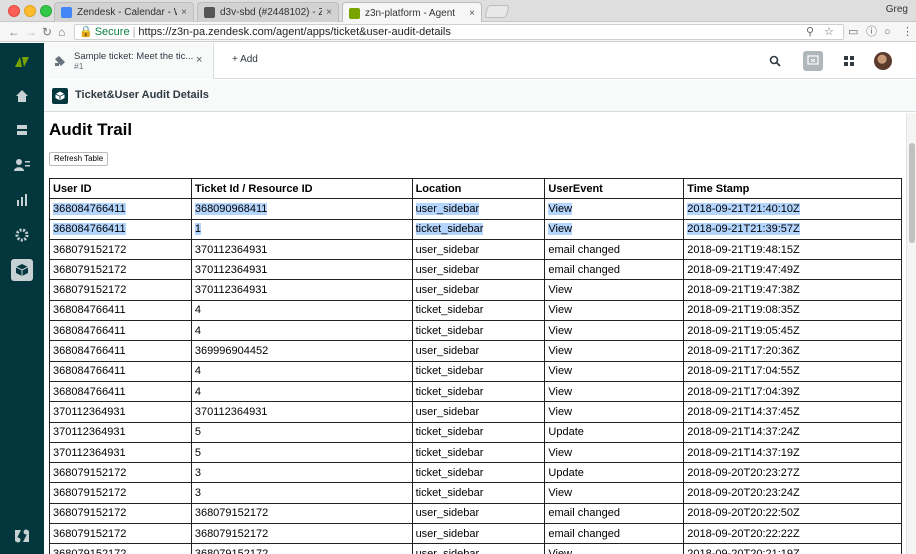  What do you see at coordinates (810, 32) in the screenshot?
I see `zoom-icon: ⚲` at bounding box center [810, 32].